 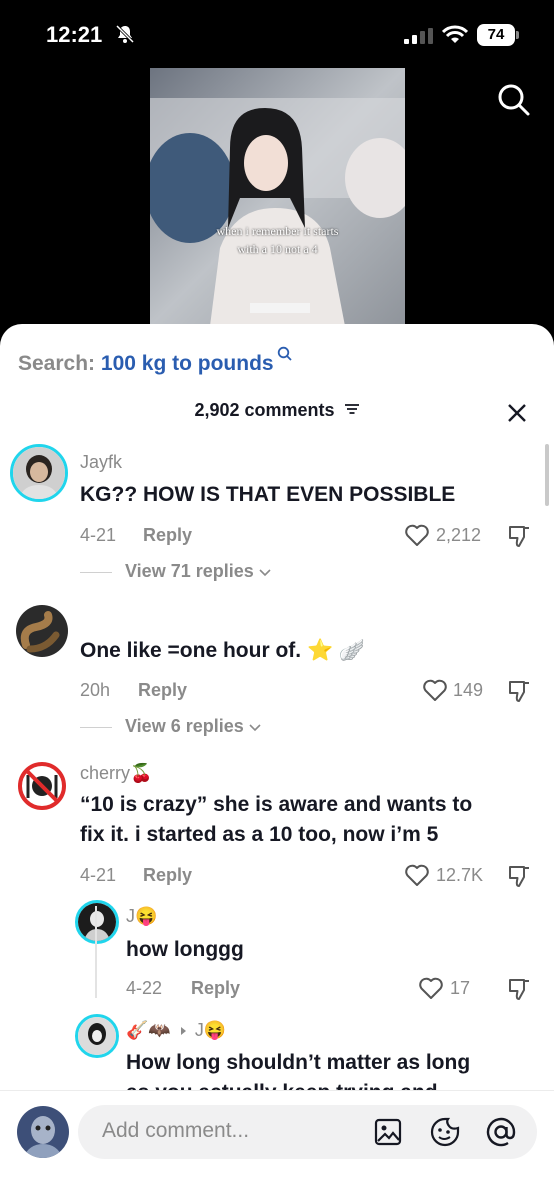 I want to click on emoji-icon, so click(x=445, y=1132).